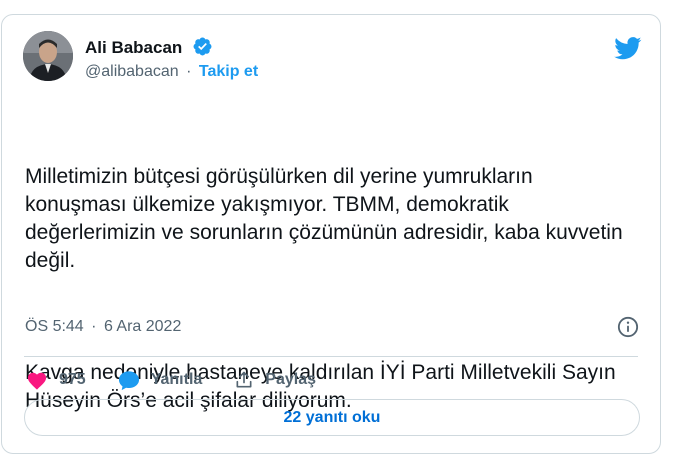 Image resolution: width=679 pixels, height=472 pixels. I want to click on share-label: Paylaş, so click(290, 379).